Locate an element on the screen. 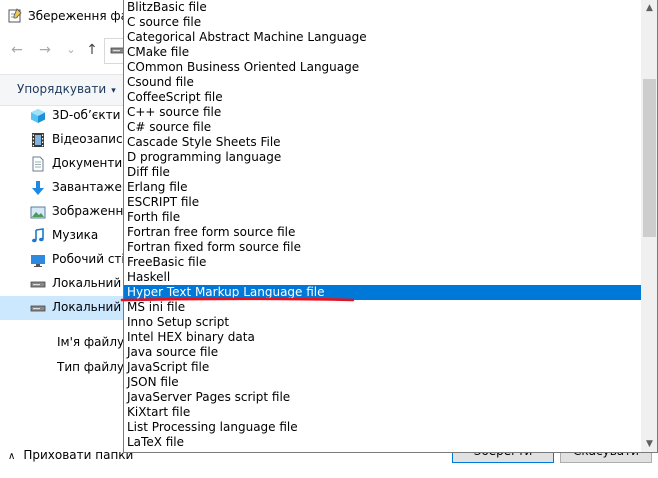 This screenshot has height=478, width=658. filetype-option: C++ source file is located at coordinates (382, 112).